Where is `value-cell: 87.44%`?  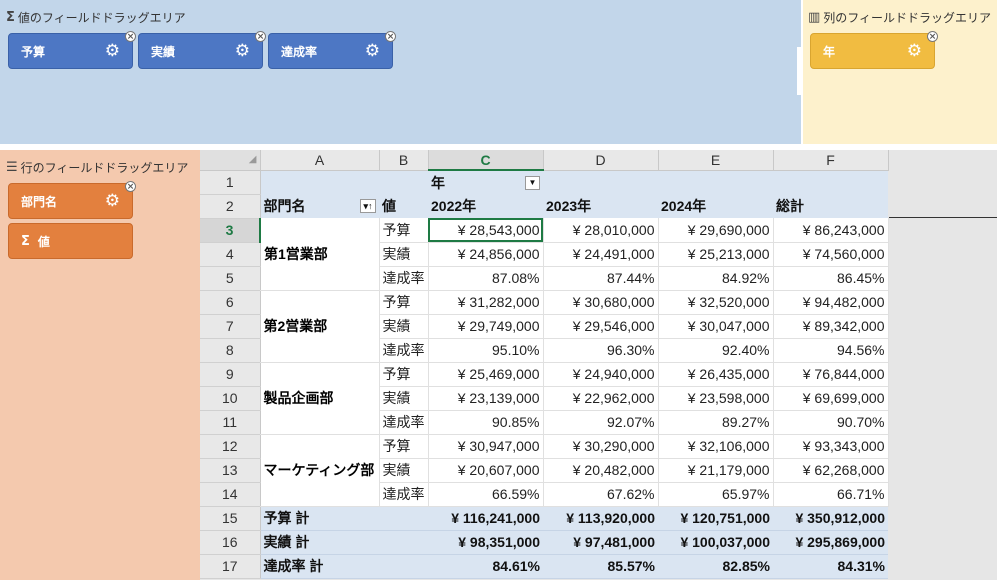
value-cell: 87.44% is located at coordinates (601, 278).